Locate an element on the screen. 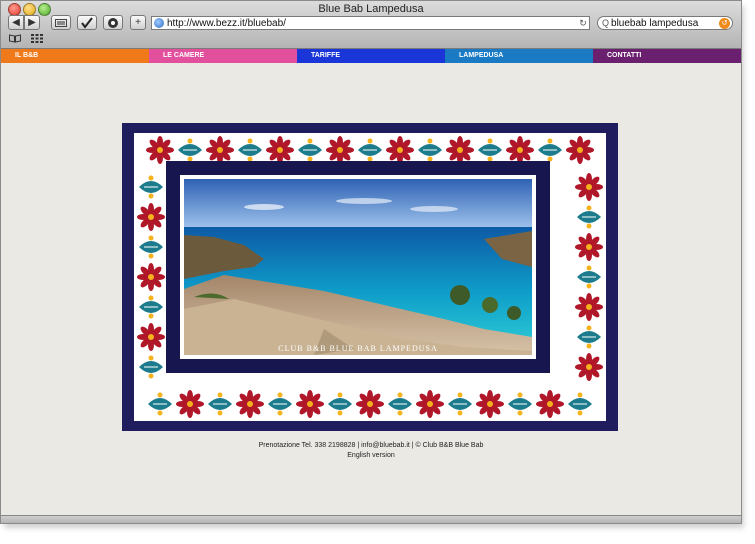 The image size is (755, 544). checkmark-icon is located at coordinates (87, 22).